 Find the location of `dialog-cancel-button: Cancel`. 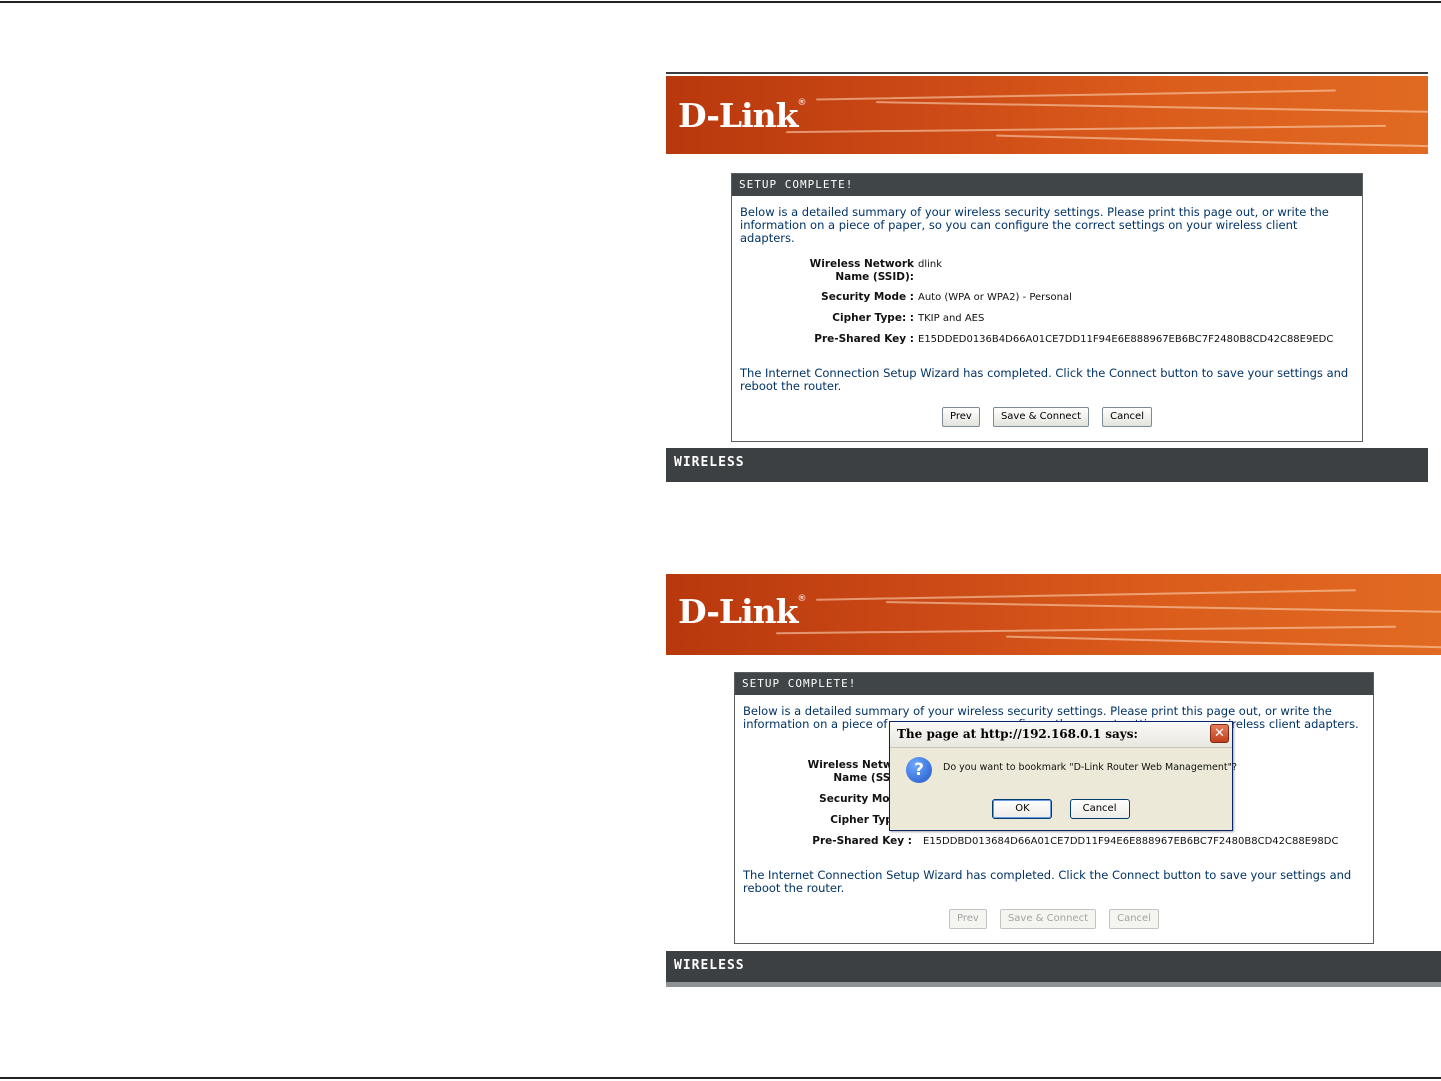

dialog-cancel-button: Cancel is located at coordinates (1099, 809).